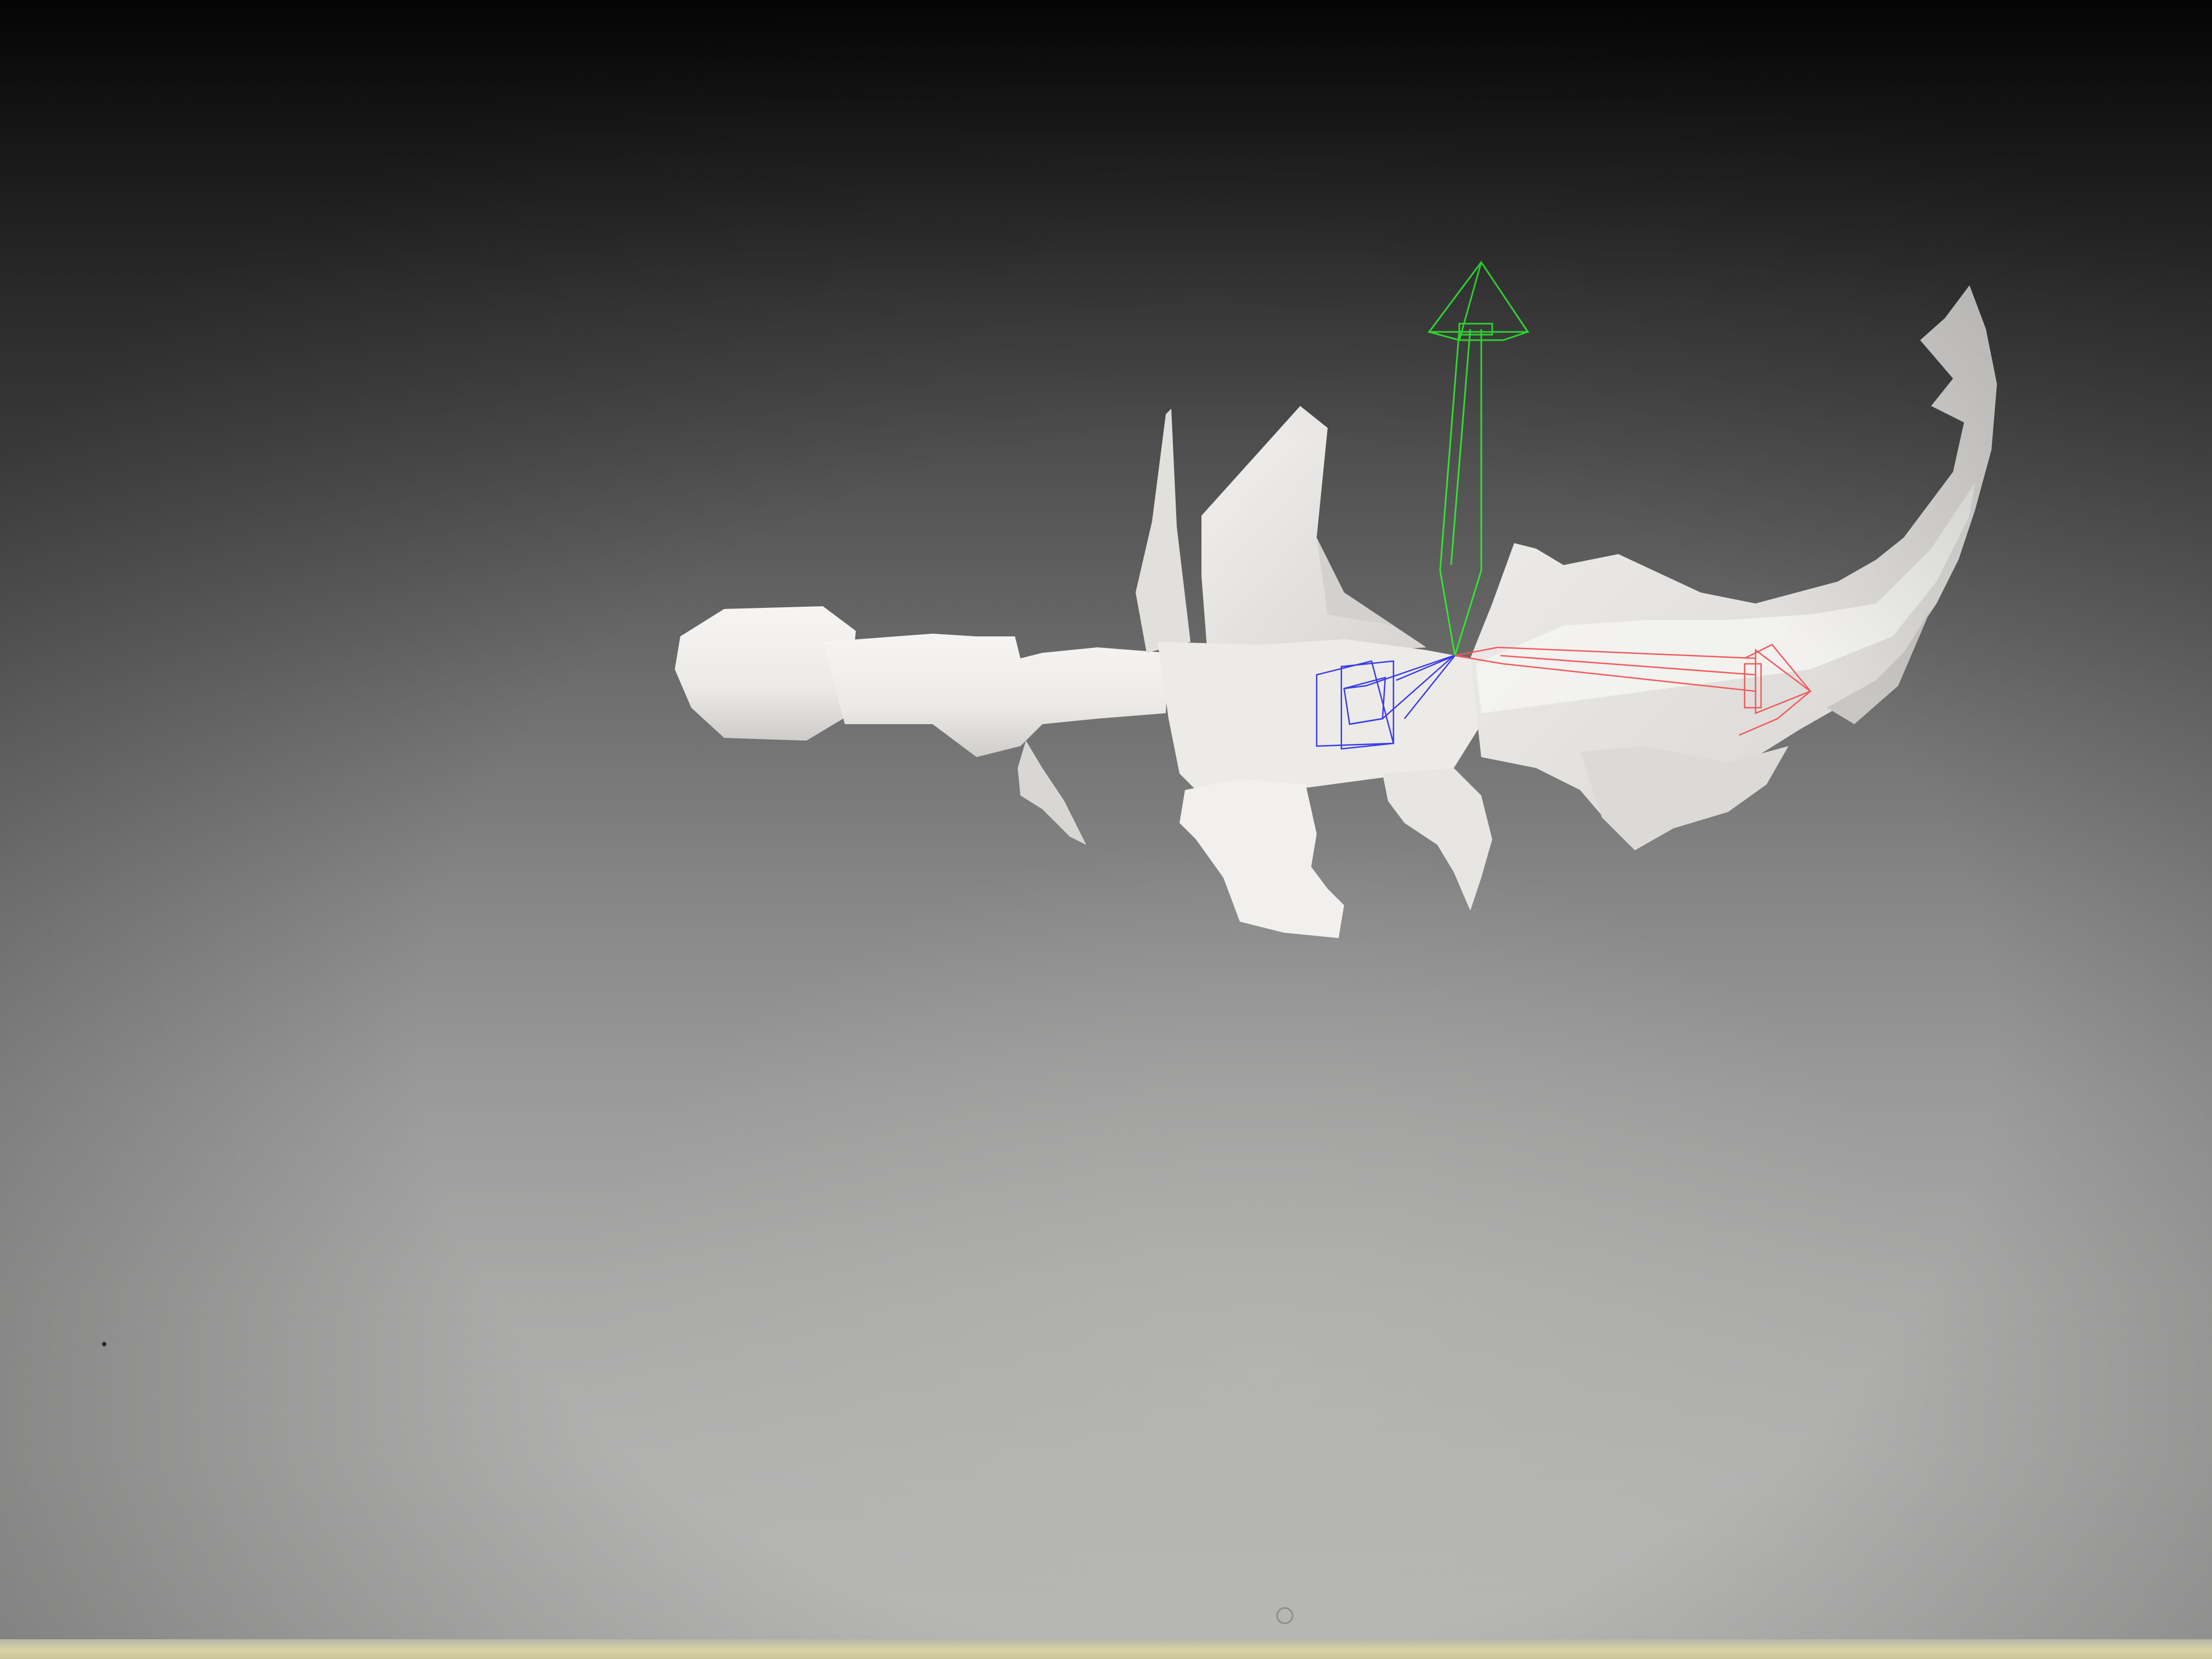 This screenshot has height=1659, width=2212. What do you see at coordinates (1733, 556) in the screenshot?
I see `blade` at bounding box center [1733, 556].